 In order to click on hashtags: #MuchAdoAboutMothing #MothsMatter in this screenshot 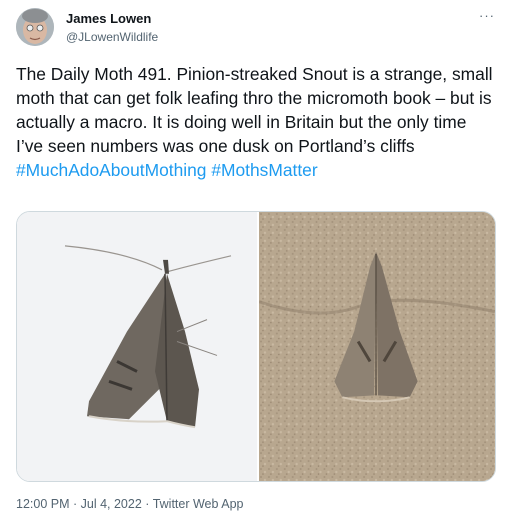, I will do `click(256, 170)`.